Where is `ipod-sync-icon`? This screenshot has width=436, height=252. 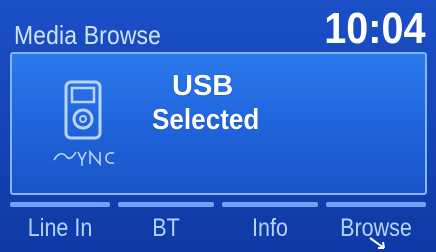 ipod-sync-icon is located at coordinates (84, 123).